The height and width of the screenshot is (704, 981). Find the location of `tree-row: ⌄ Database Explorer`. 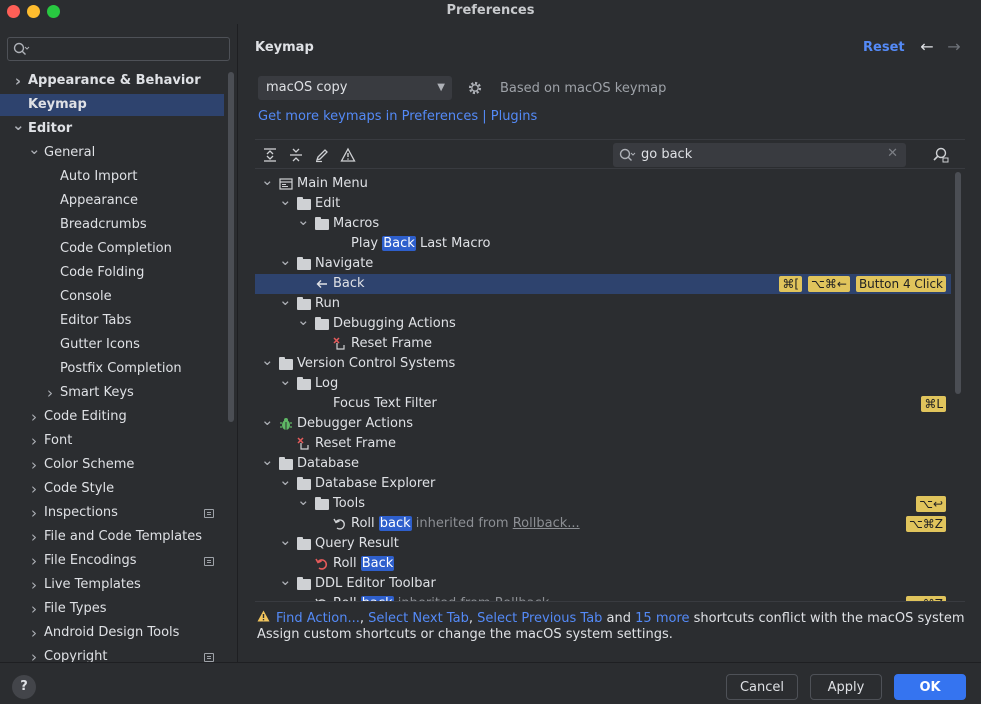

tree-row: ⌄ Database Explorer is located at coordinates (603, 483).